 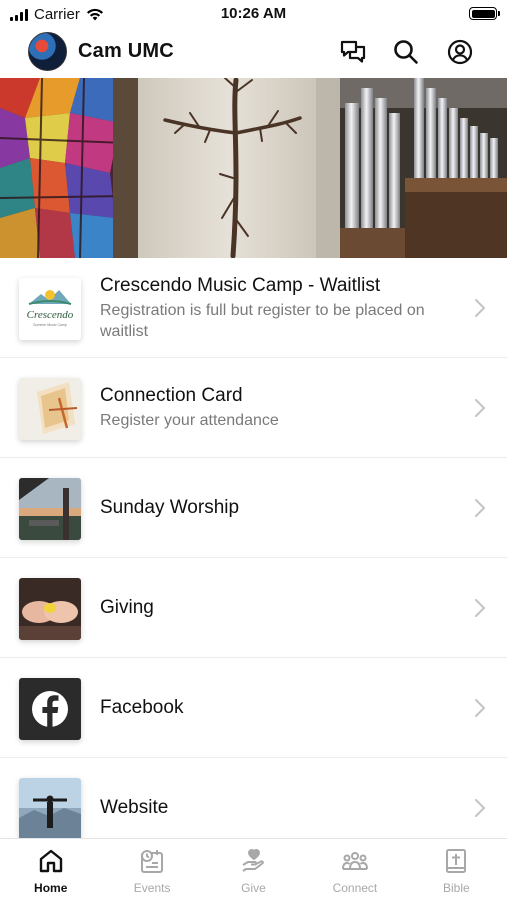 I want to click on connection-card-image, so click(x=50, y=409).